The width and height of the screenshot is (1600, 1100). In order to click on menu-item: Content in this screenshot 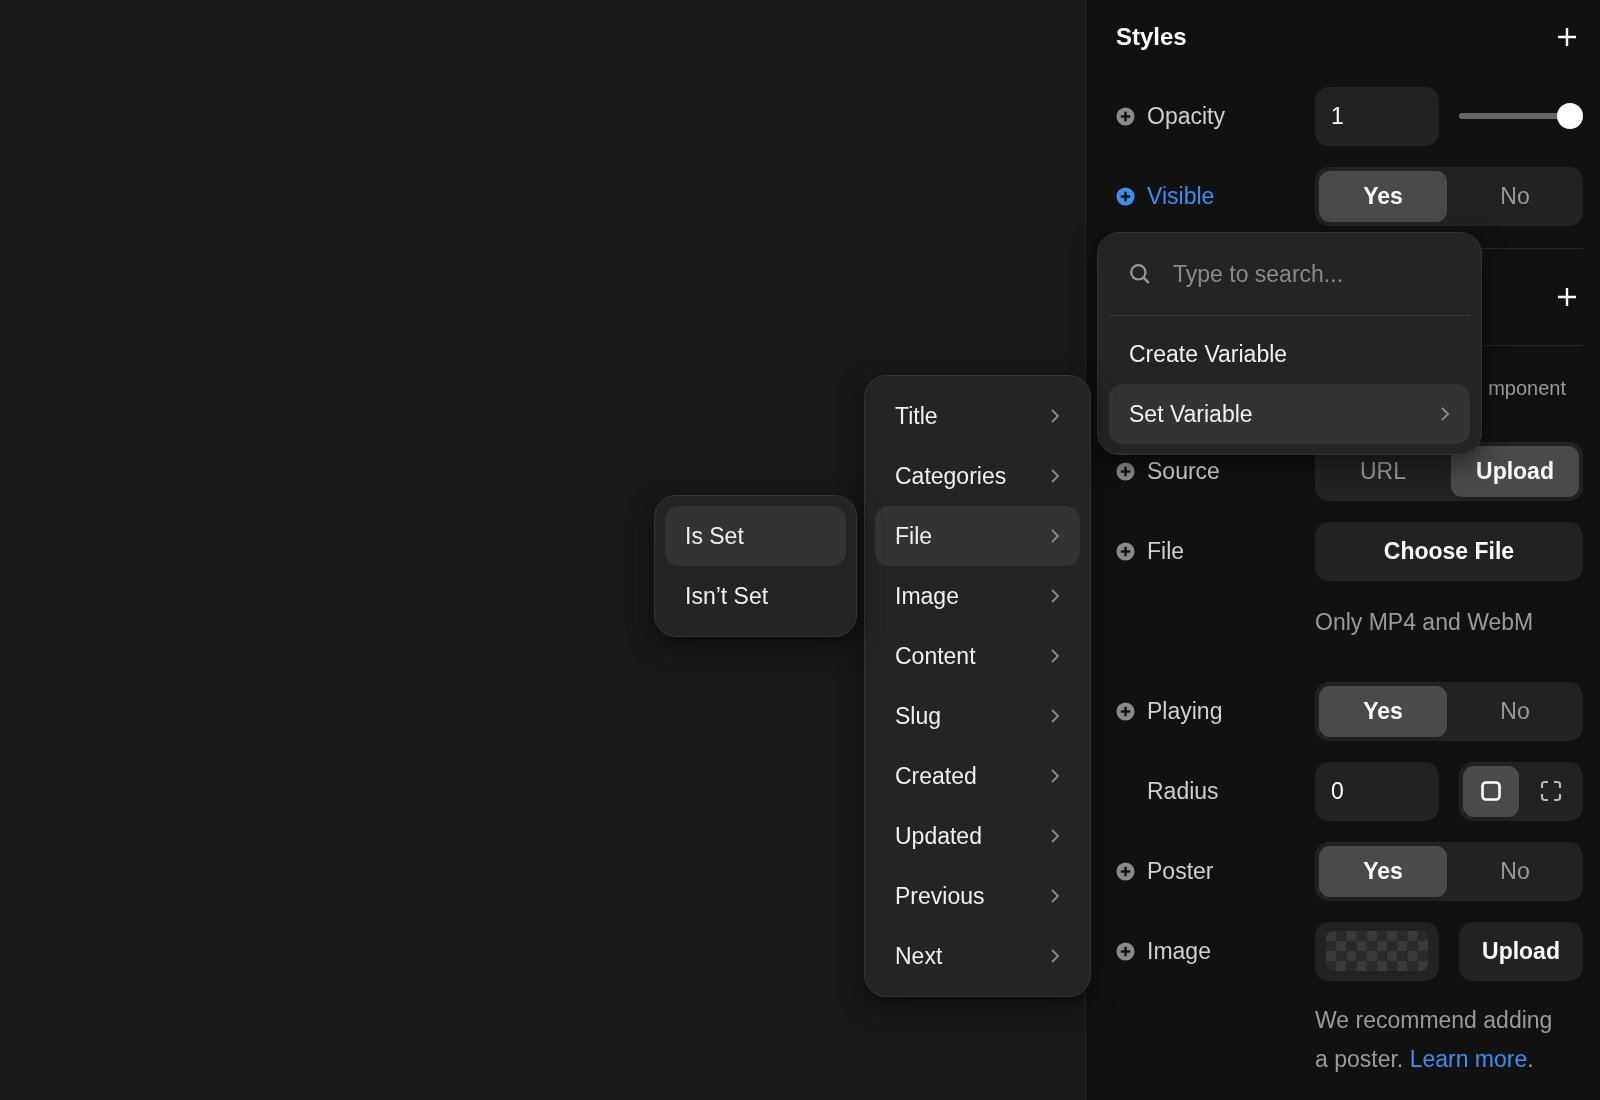, I will do `click(977, 656)`.